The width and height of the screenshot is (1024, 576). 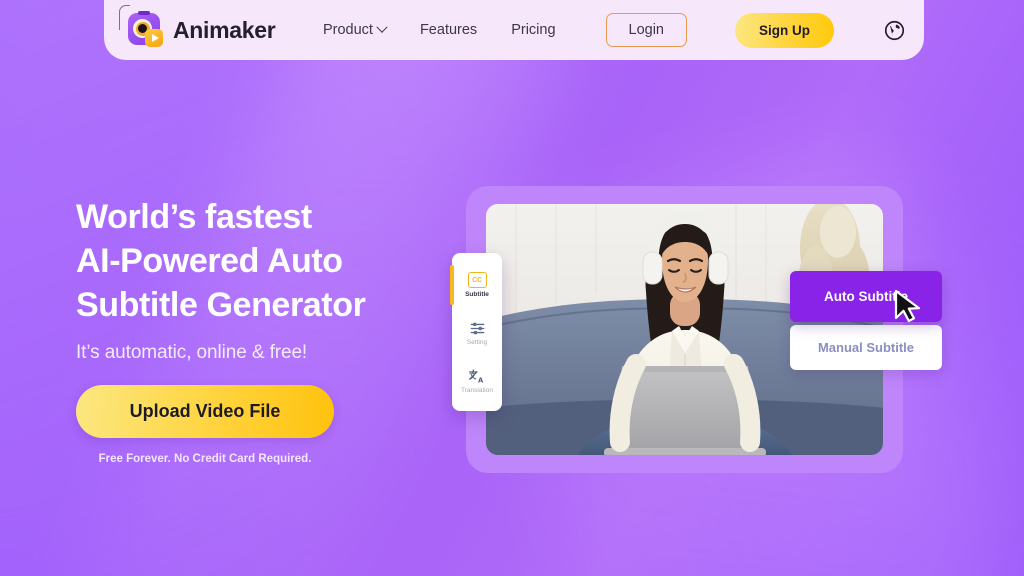 I want to click on chevron-down-icon, so click(x=382, y=27).